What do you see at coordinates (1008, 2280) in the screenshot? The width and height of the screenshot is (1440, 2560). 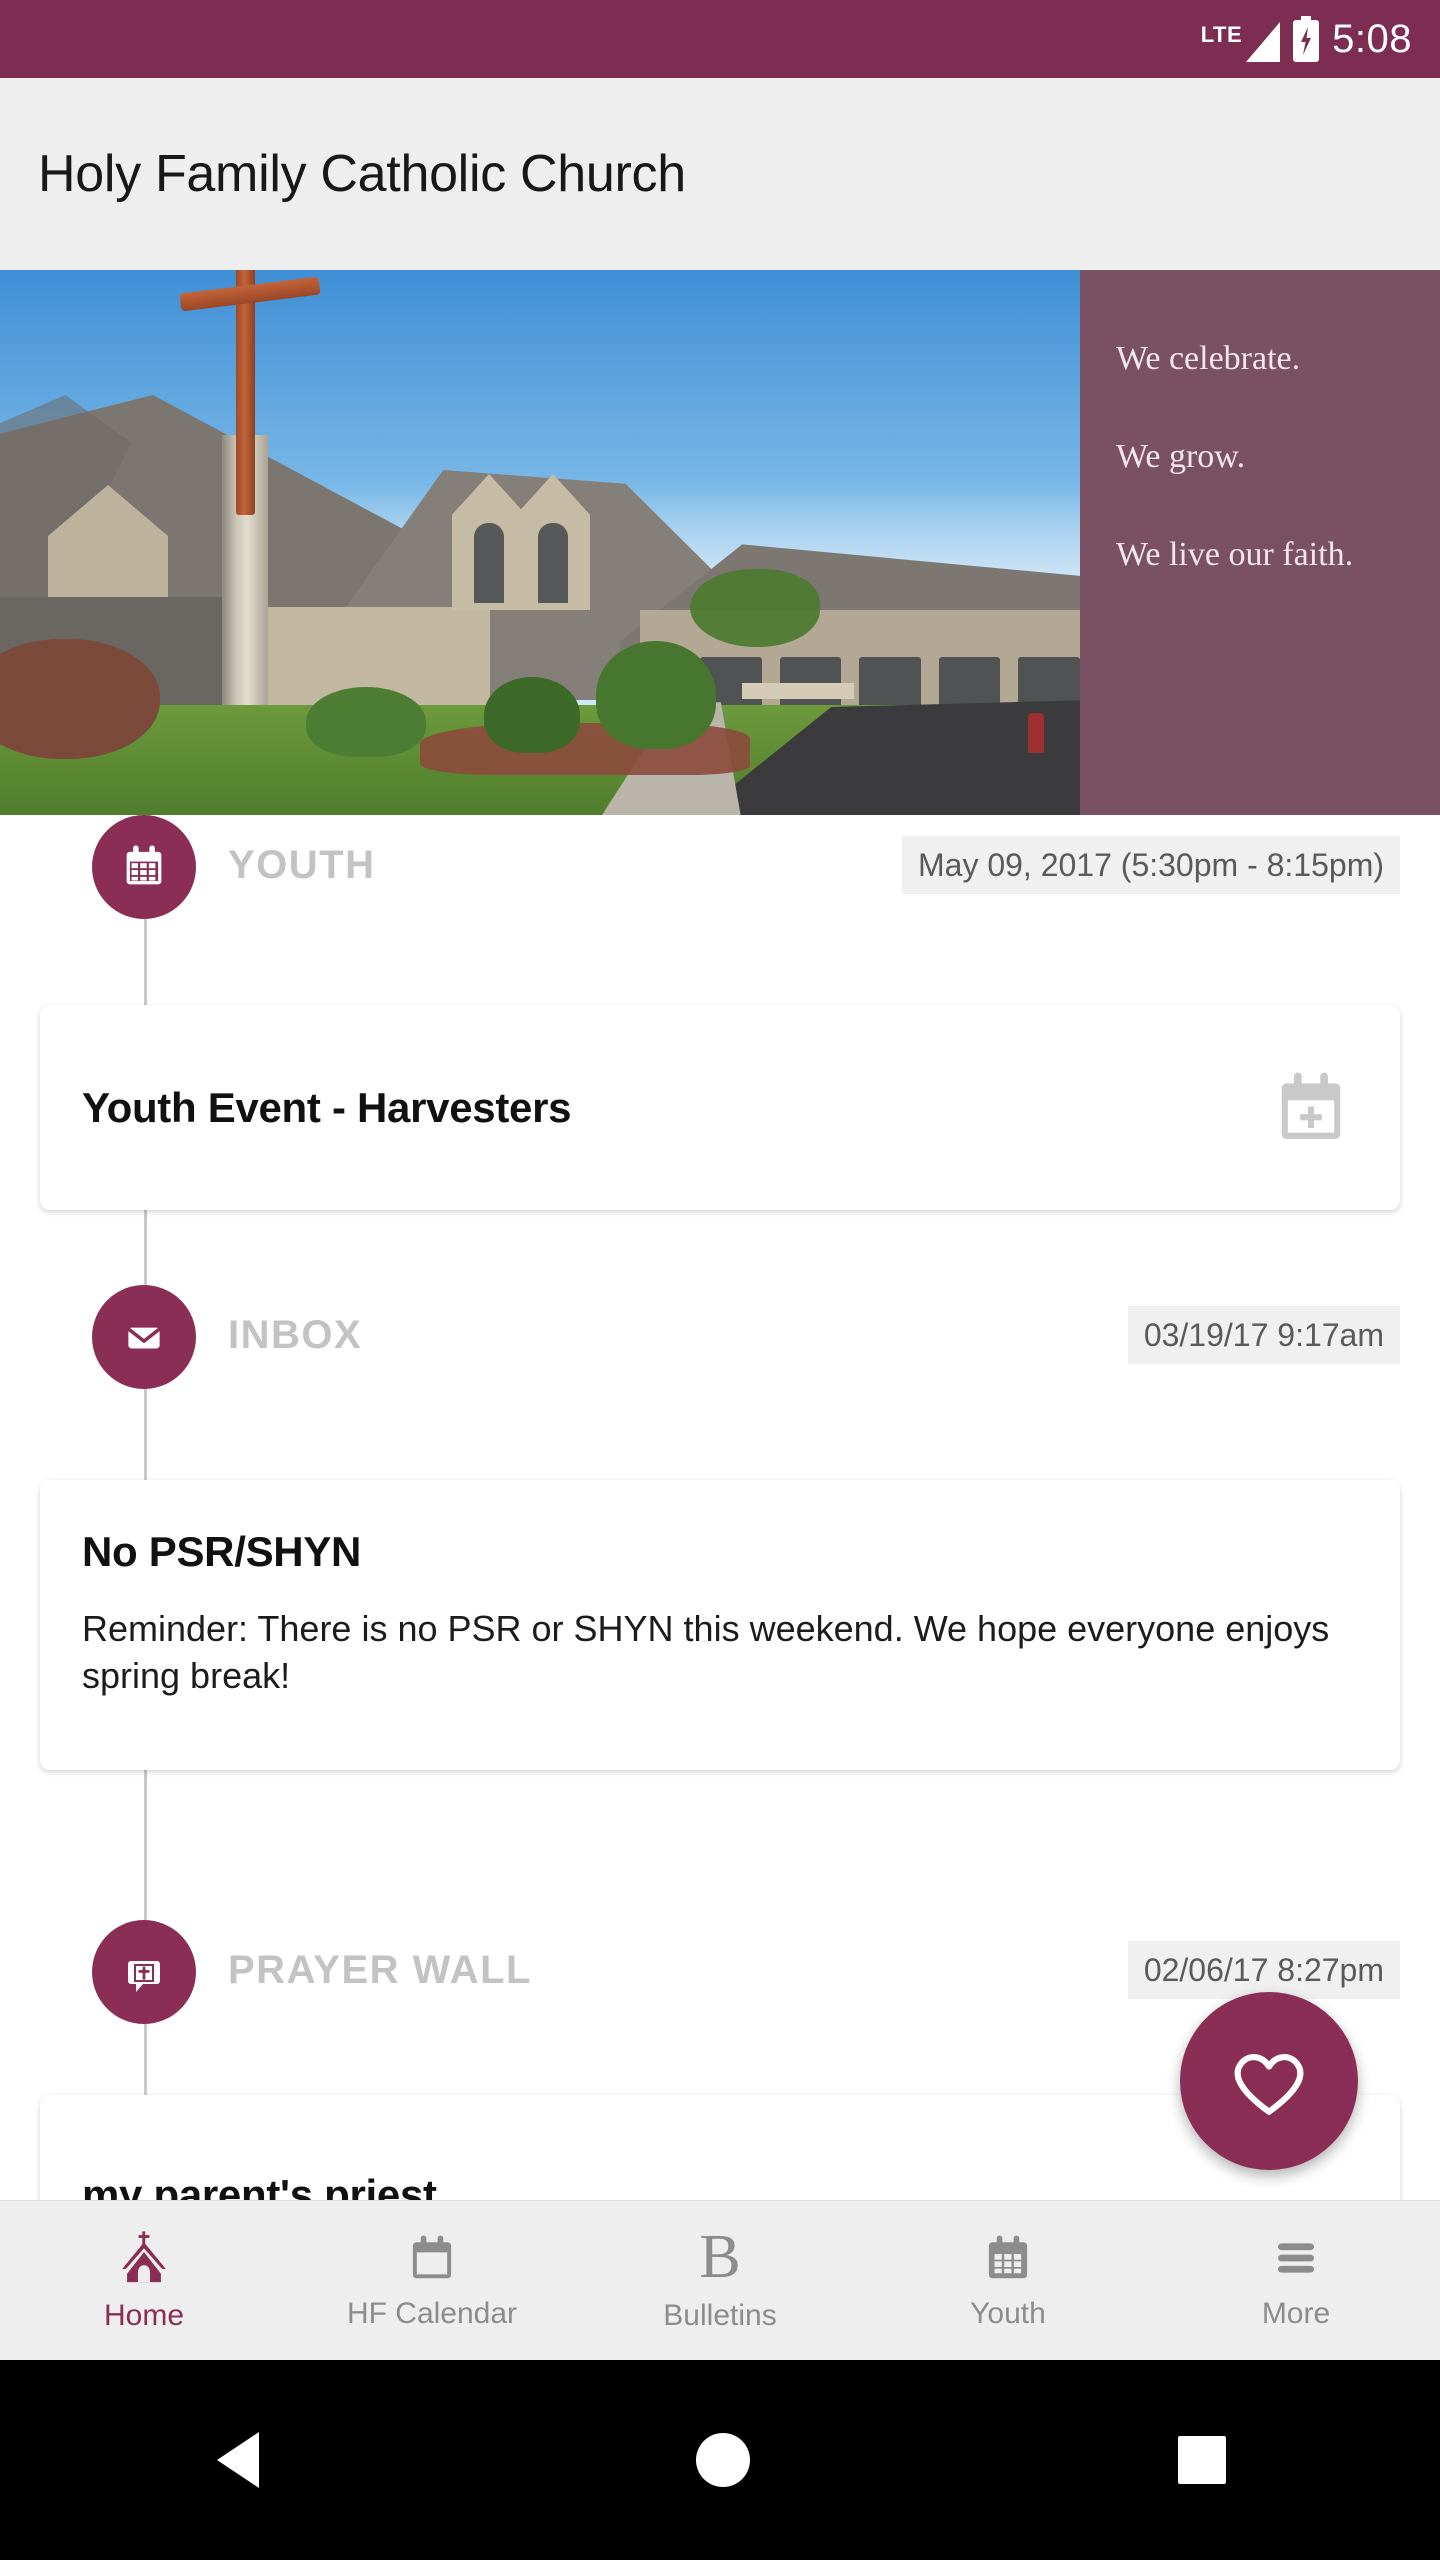 I see `nav-item-youth: Youth` at bounding box center [1008, 2280].